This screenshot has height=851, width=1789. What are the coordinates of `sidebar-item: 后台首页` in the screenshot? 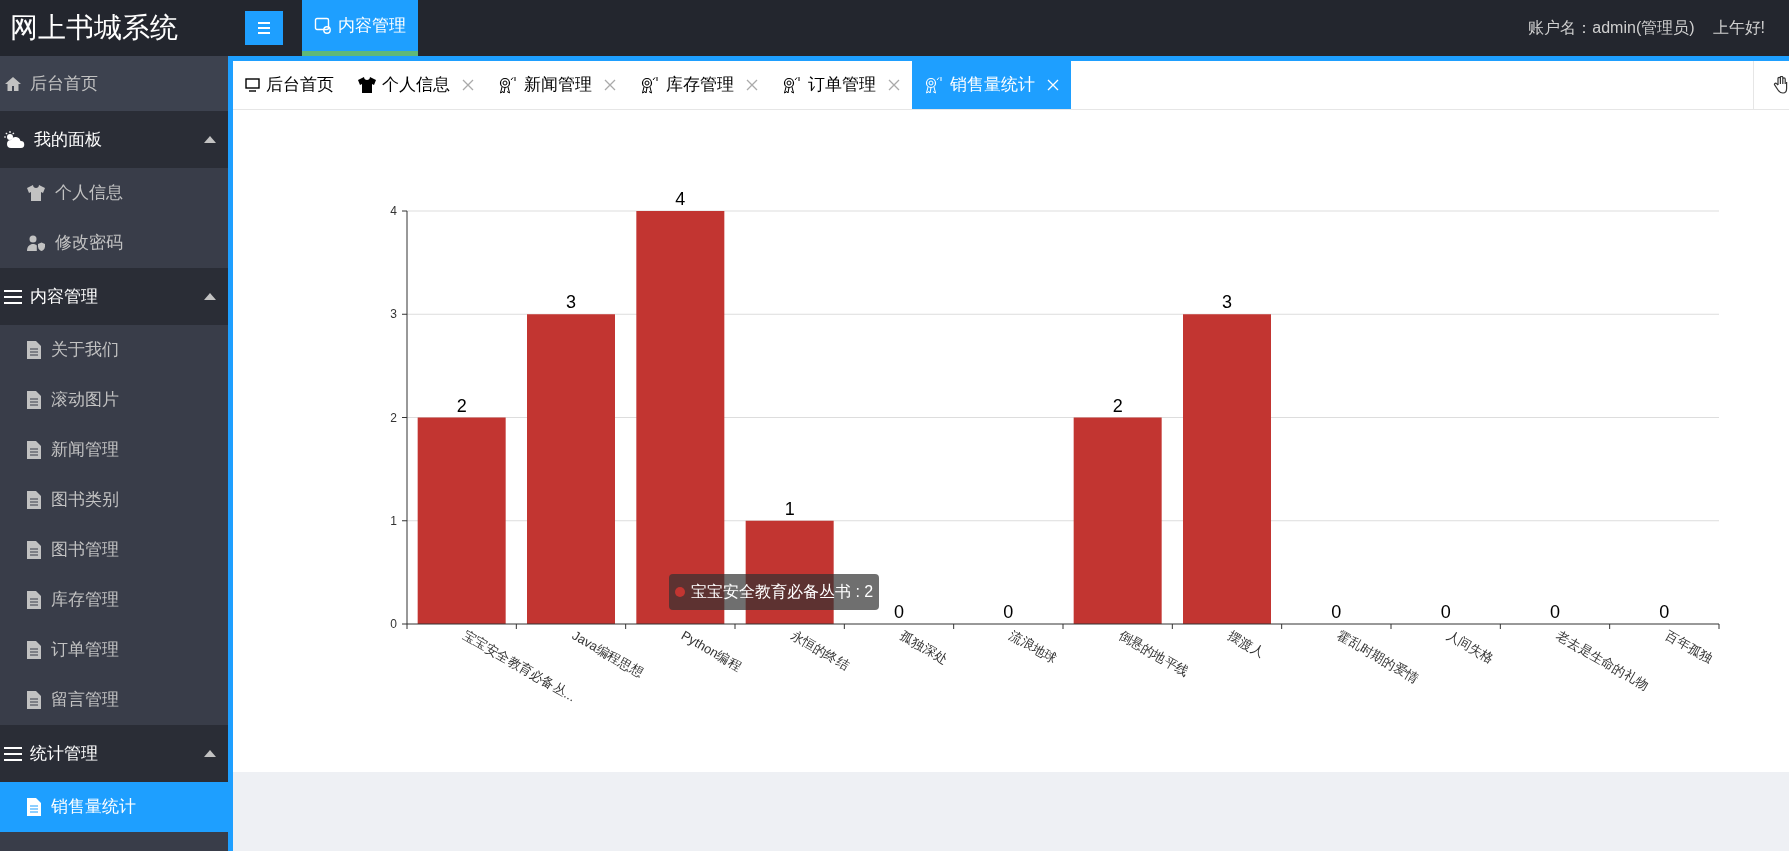 It's located at (114, 83).